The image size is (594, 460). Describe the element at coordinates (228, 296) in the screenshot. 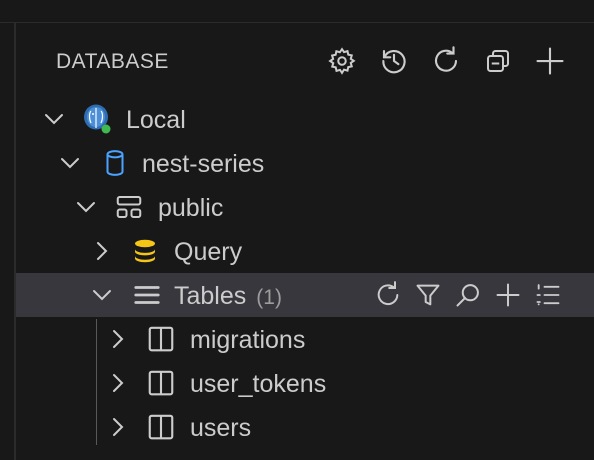

I see `tables-label: Tables (1)` at that location.